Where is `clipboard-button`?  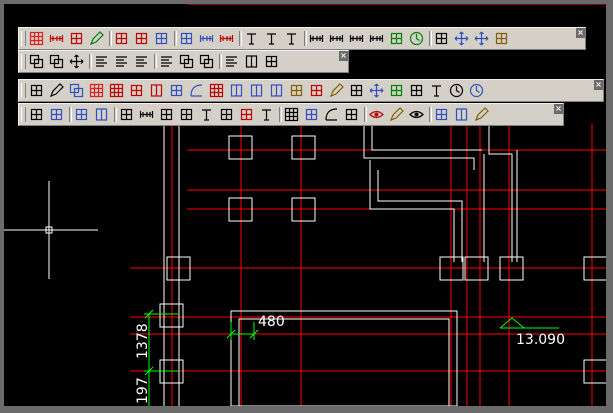
clipboard-button is located at coordinates (501, 38).